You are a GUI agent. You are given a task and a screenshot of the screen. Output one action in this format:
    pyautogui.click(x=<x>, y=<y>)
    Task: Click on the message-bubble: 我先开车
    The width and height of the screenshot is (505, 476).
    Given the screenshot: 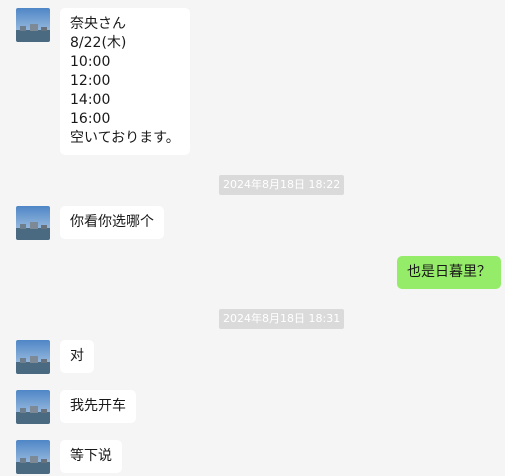 What is the action you would take?
    pyautogui.click(x=98, y=406)
    